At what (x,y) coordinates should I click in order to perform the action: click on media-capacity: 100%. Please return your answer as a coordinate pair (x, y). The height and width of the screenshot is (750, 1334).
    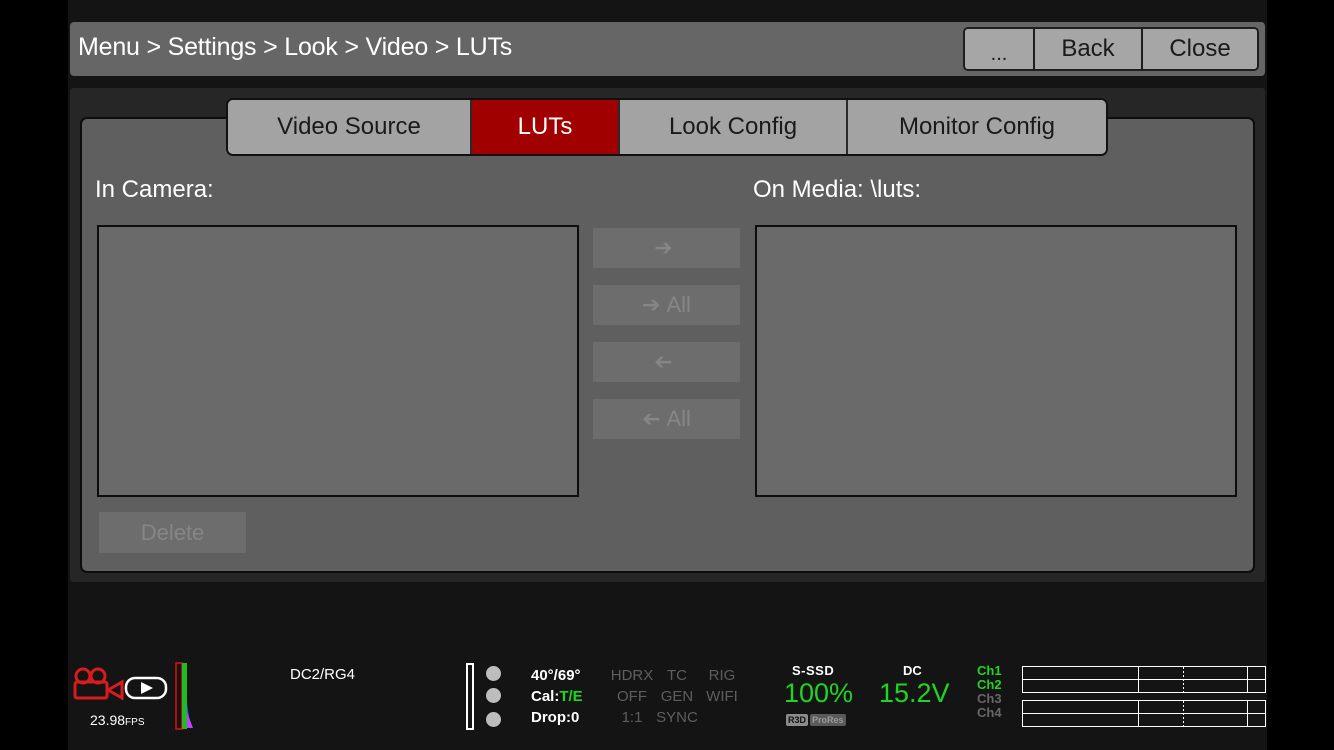
    Looking at the image, I should click on (819, 693).